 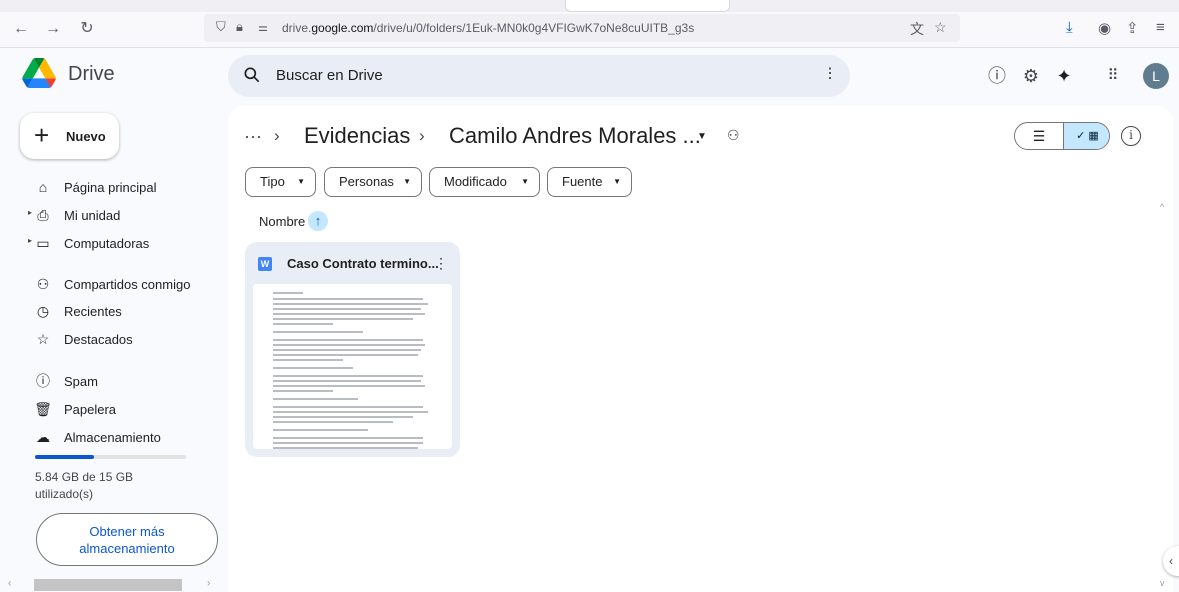 I want to click on info-icon: i, so click(x=1131, y=136).